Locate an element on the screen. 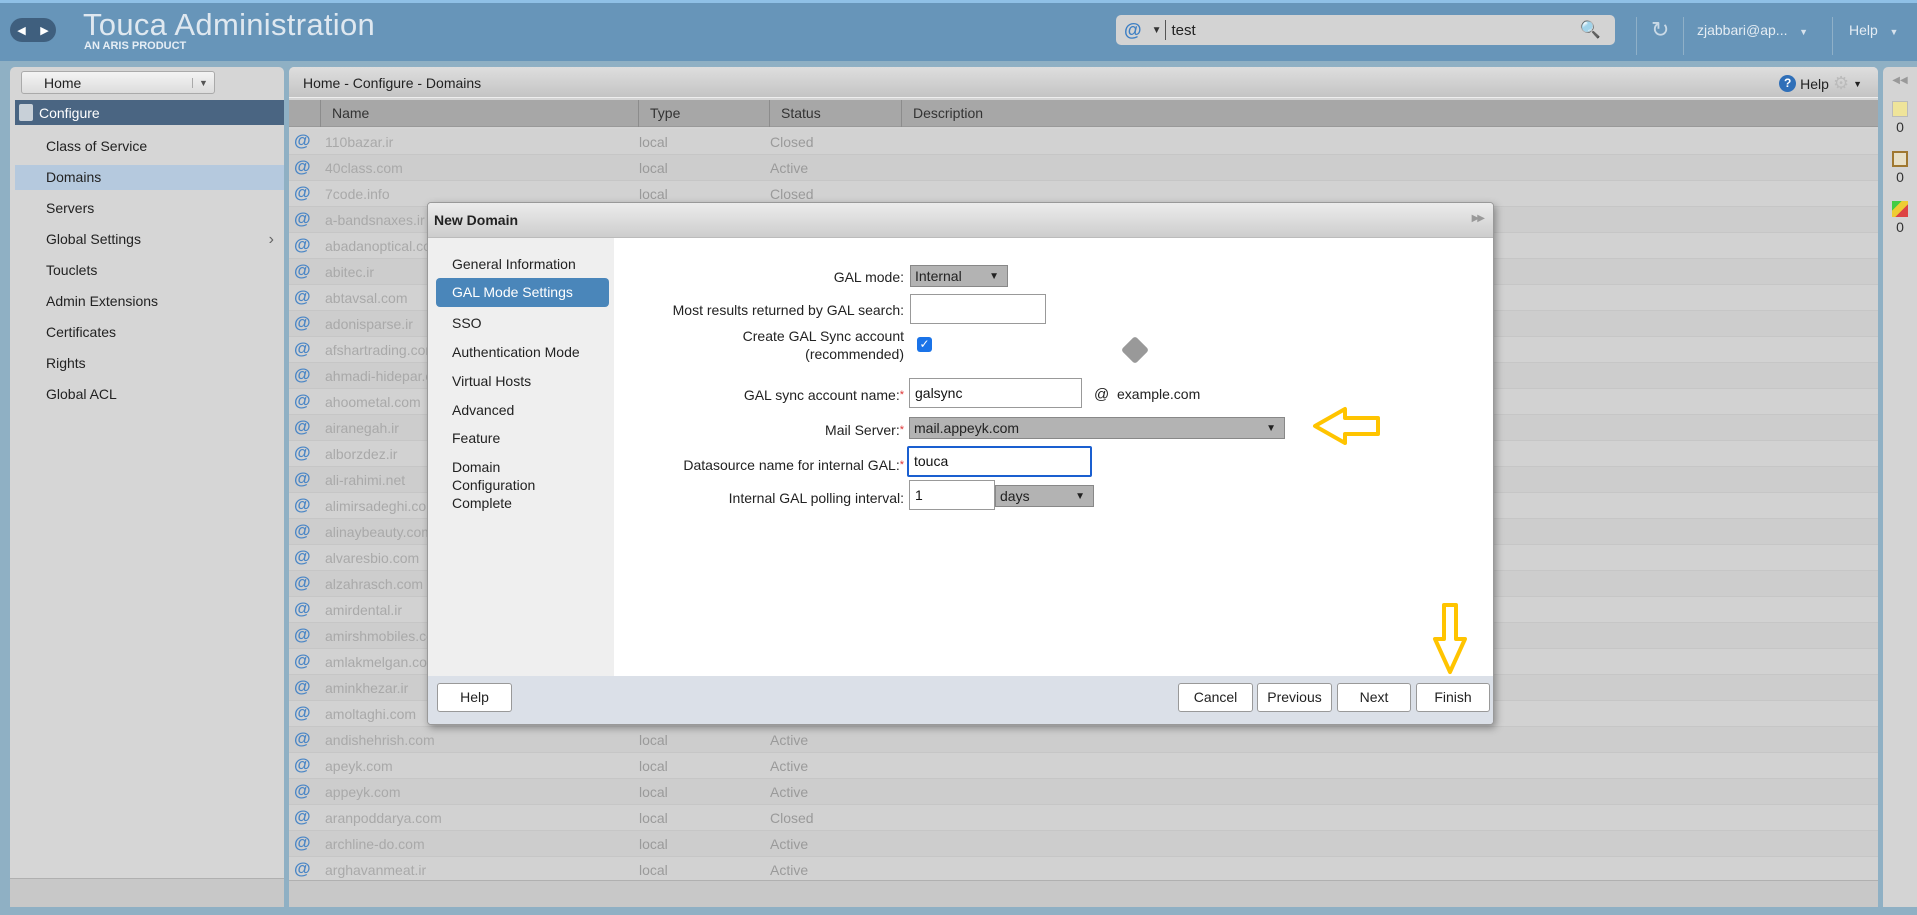  history-nav: ◀ ▶ is located at coordinates (33, 30).